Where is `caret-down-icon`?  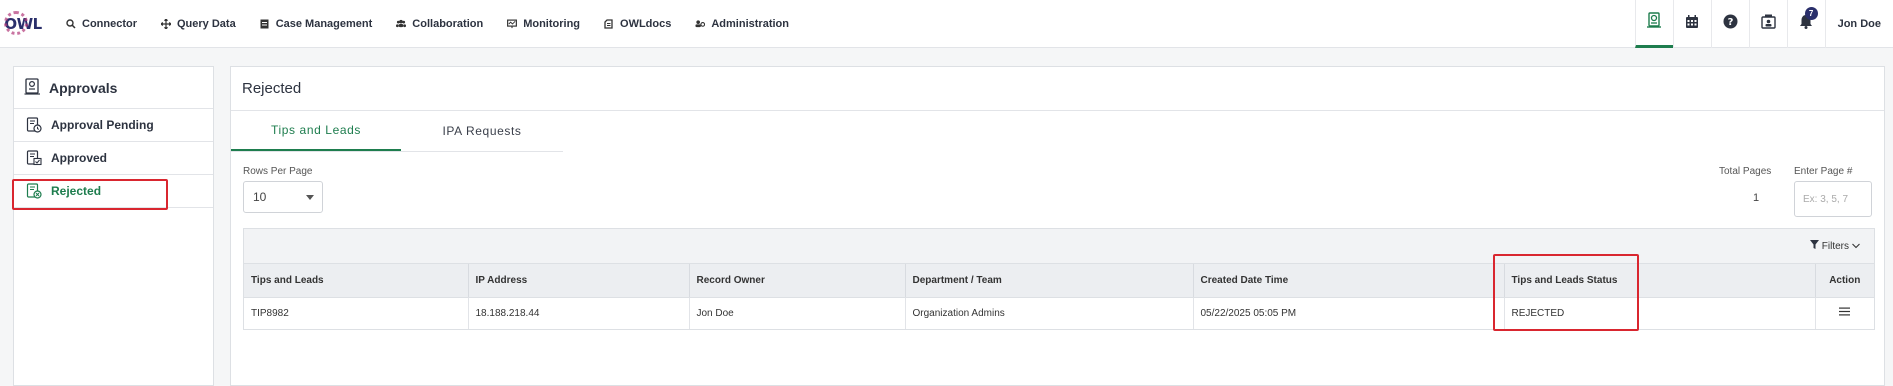 caret-down-icon is located at coordinates (310, 197).